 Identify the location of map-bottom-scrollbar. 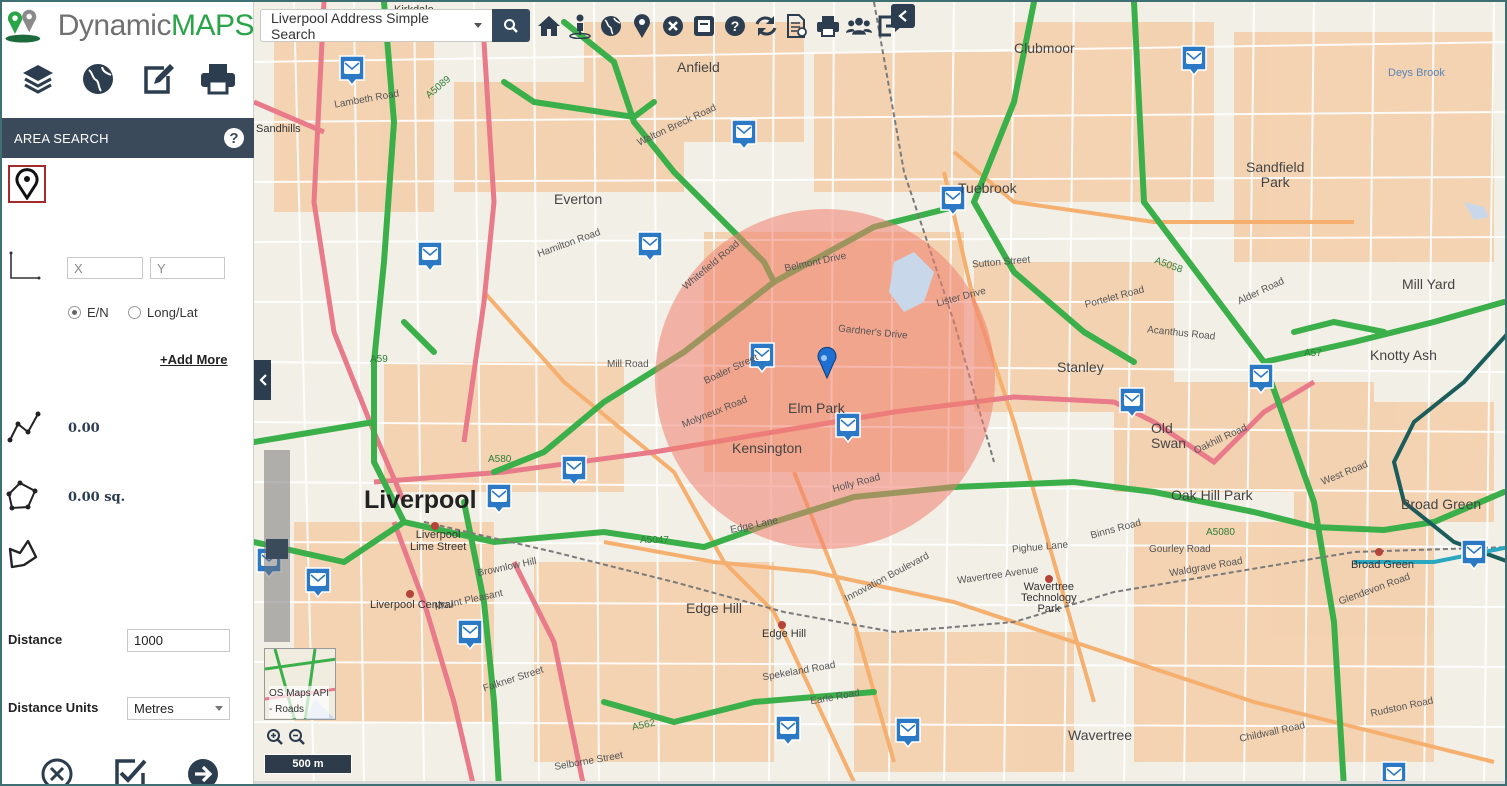
(879, 782).